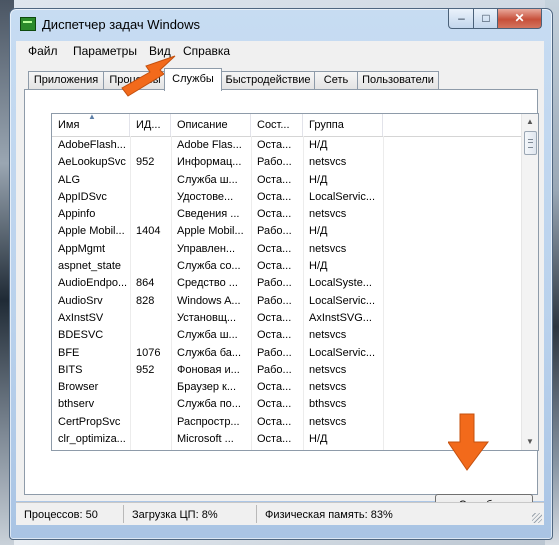  What do you see at coordinates (287, 335) in the screenshot?
I see `table-row: BDESVC Служба ш... Оста... netsvcs` at bounding box center [287, 335].